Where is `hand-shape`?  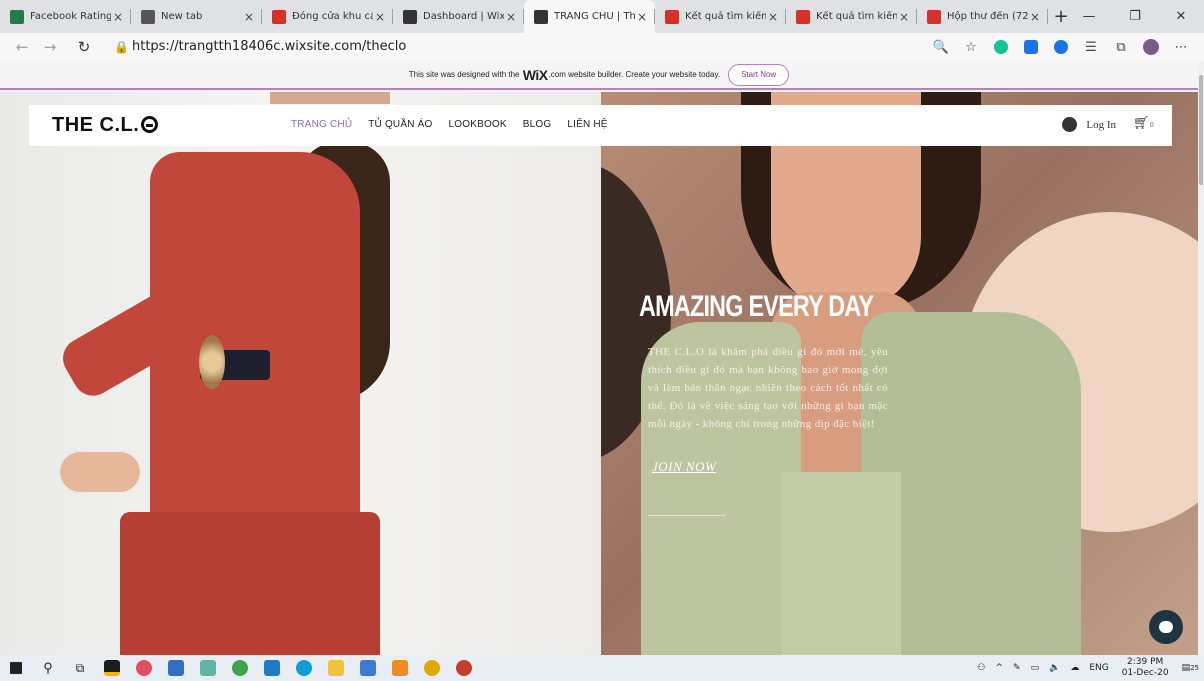 hand-shape is located at coordinates (100, 472).